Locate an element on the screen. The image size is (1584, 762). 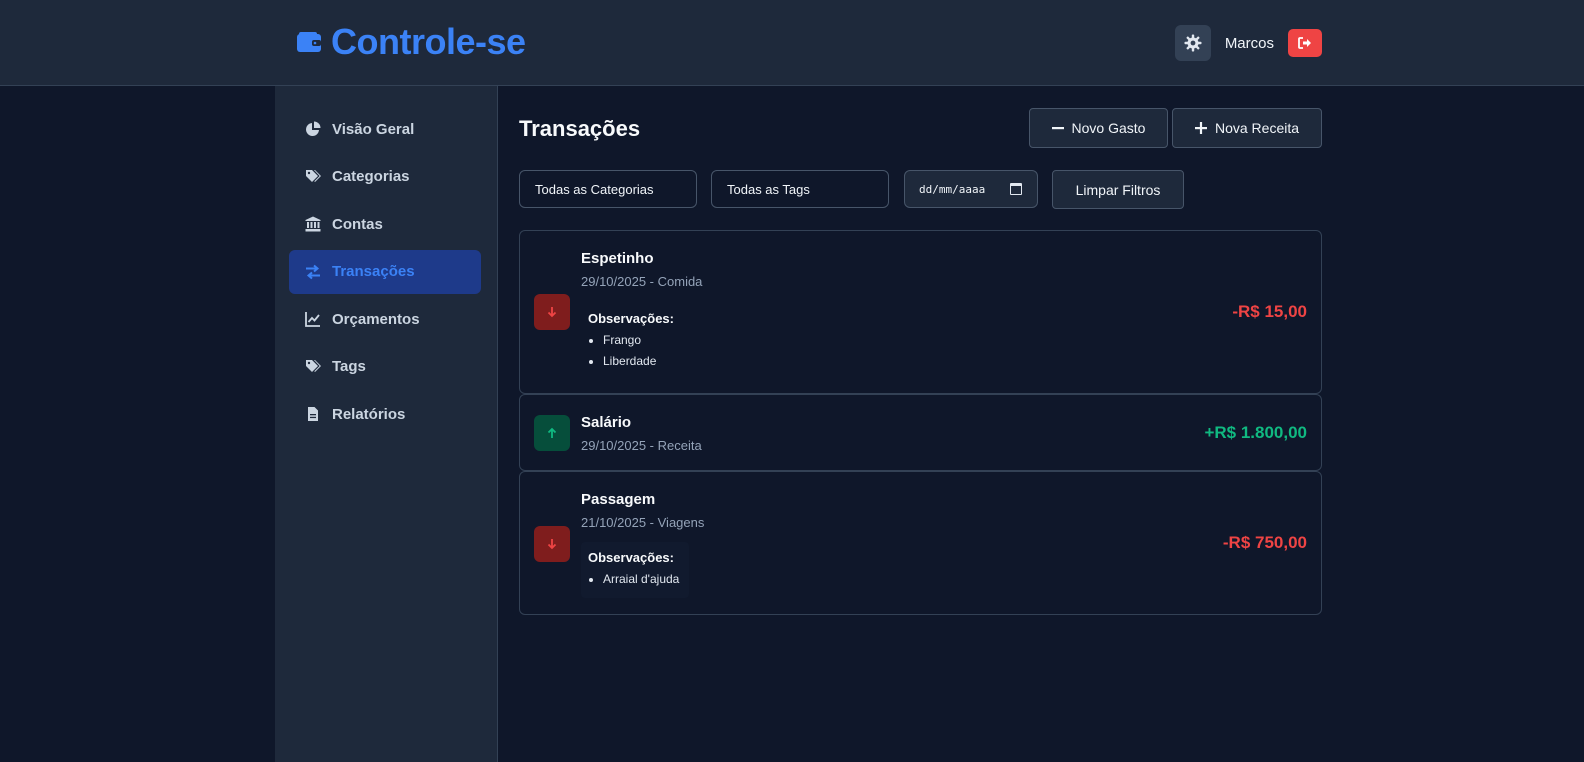
sidebar-item-tags: Tags is located at coordinates (385, 367).